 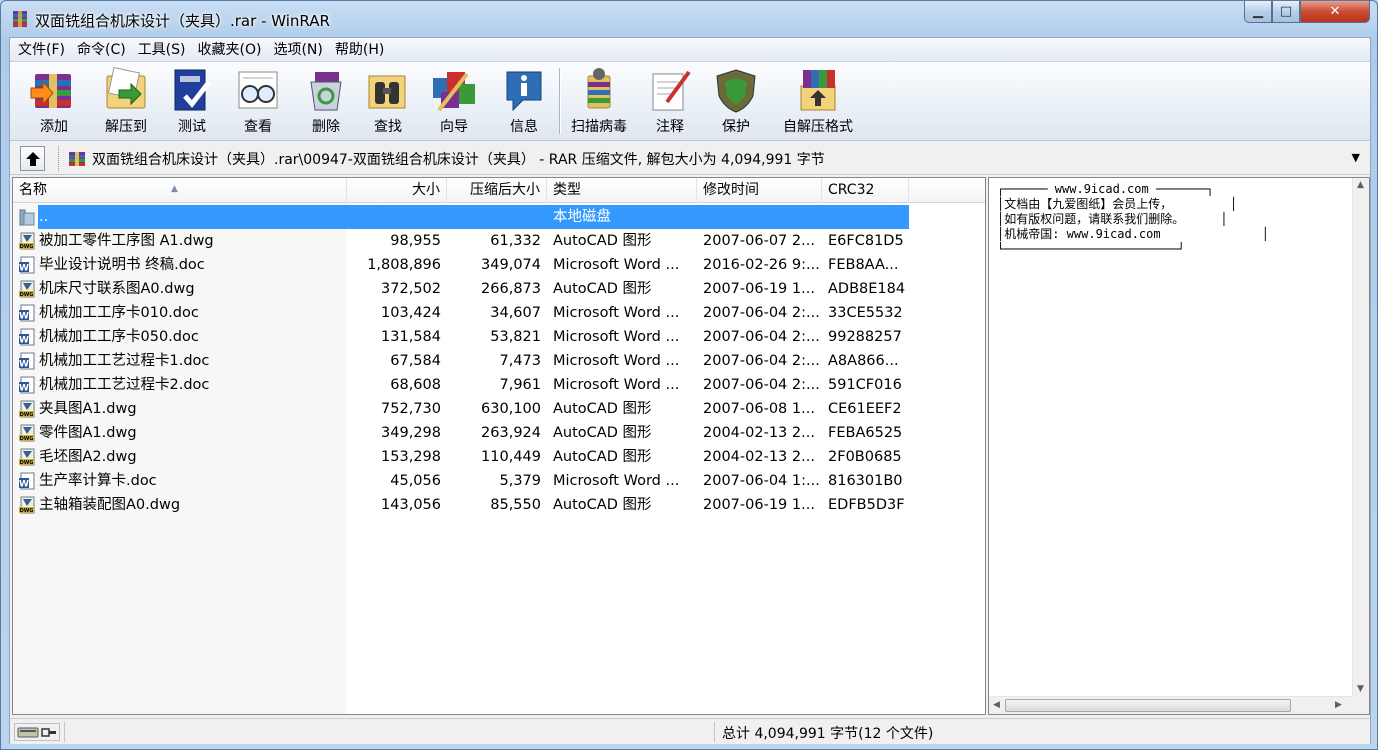 I want to click on comment-button: 注释, so click(x=670, y=101).